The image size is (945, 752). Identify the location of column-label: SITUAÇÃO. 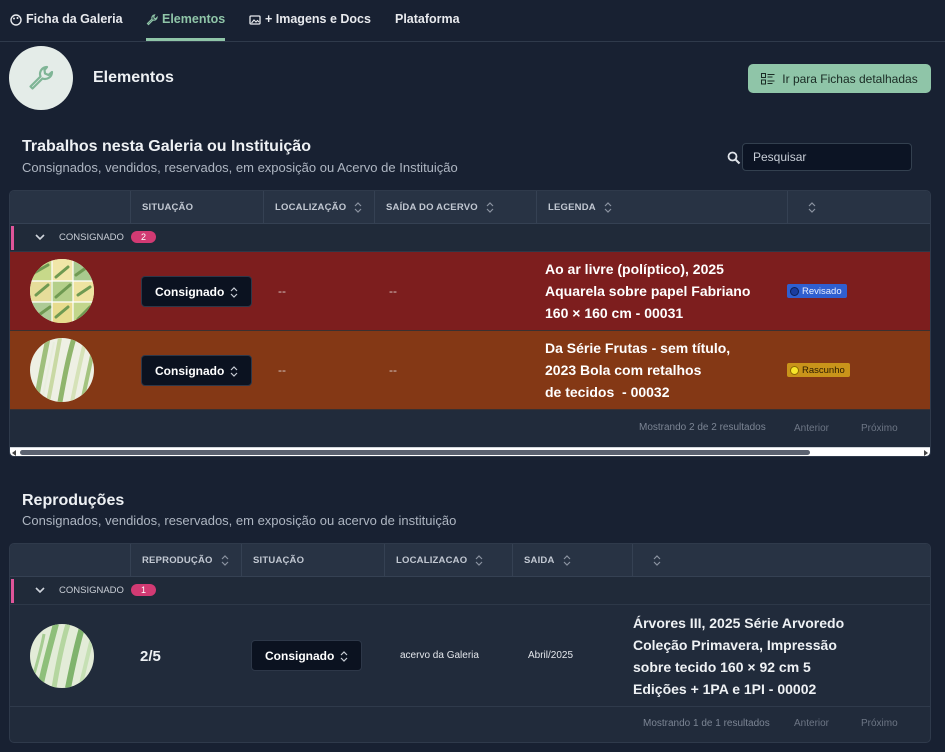
(279, 560).